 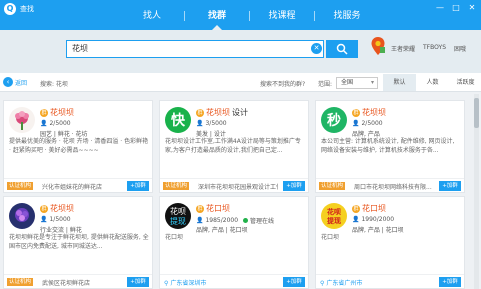 I want to click on member-count: 👤 1/5000, so click(x=55, y=219).